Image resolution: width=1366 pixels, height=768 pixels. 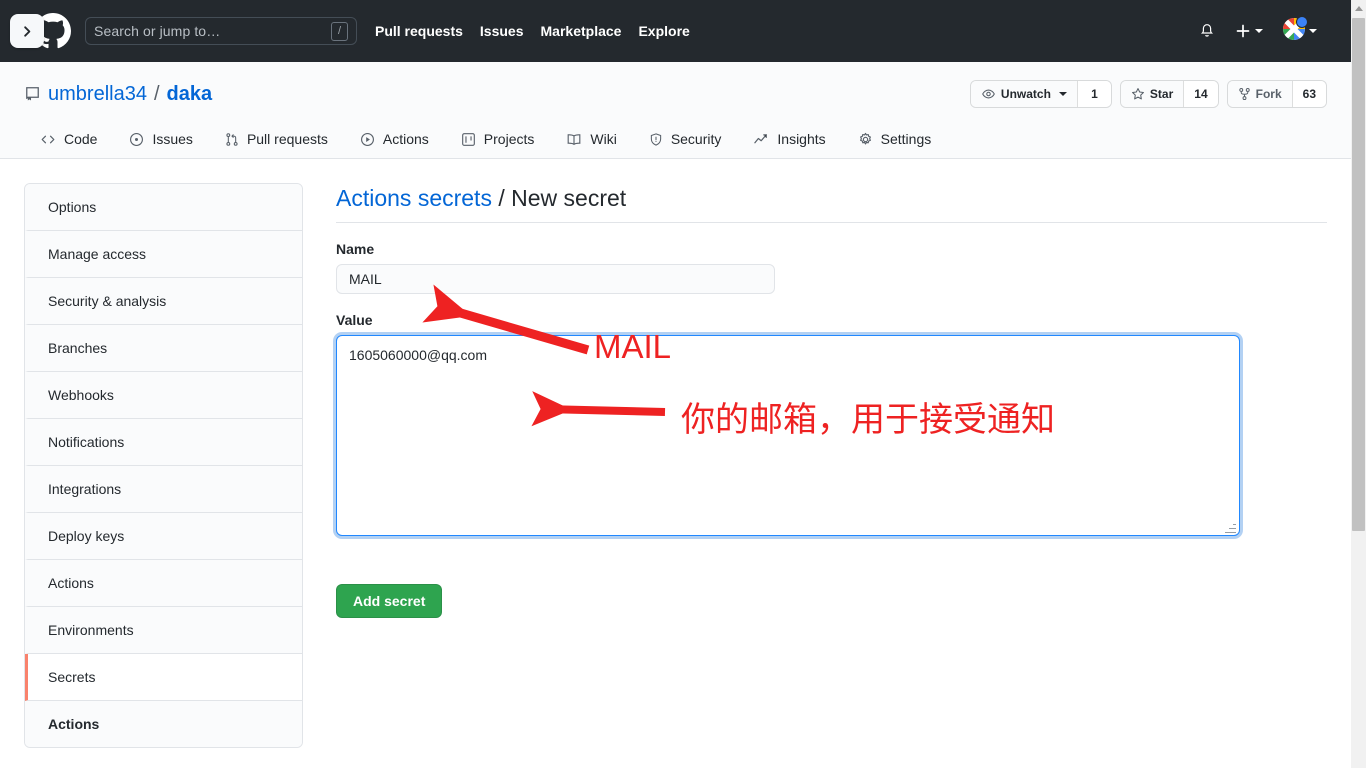 I want to click on search-shortcut-key: /, so click(x=339, y=31).